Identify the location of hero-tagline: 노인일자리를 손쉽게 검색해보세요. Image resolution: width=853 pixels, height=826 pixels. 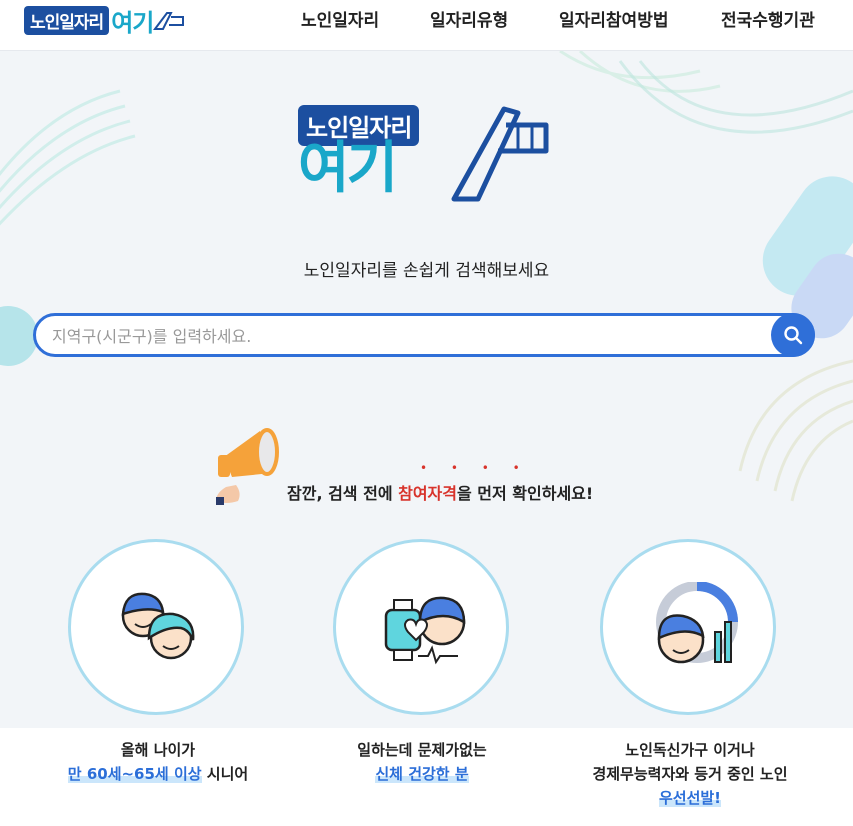
(426, 271).